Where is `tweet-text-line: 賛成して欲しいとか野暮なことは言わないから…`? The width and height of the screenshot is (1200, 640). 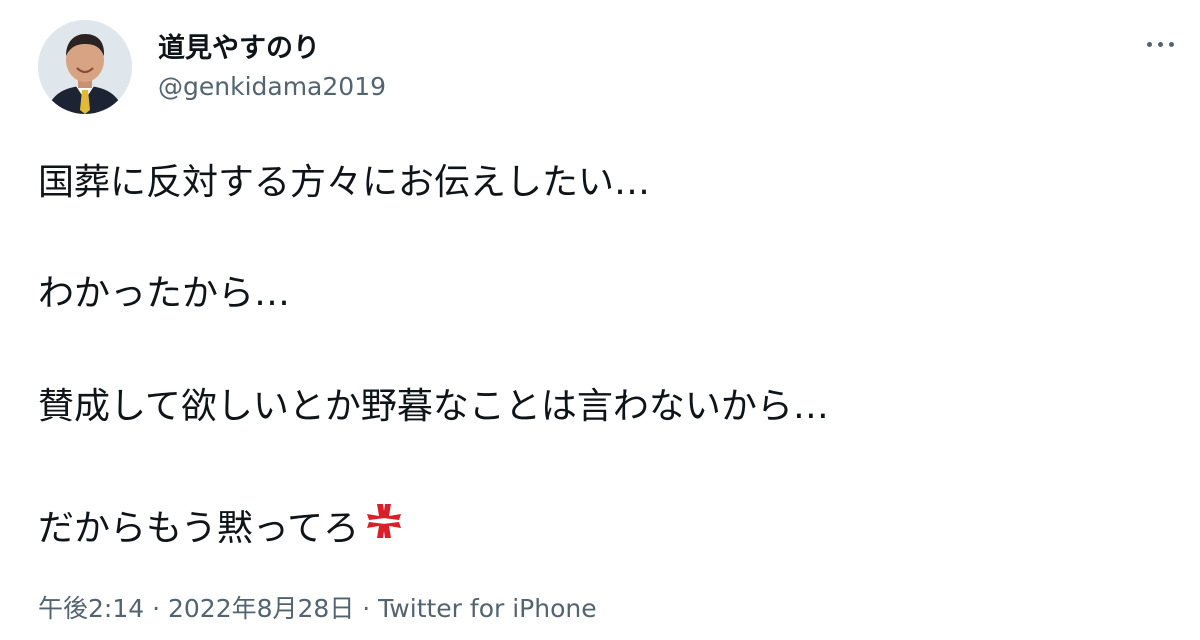 tweet-text-line: 賛成して欲しいとか野暮なことは言わないから… is located at coordinates (433, 406).